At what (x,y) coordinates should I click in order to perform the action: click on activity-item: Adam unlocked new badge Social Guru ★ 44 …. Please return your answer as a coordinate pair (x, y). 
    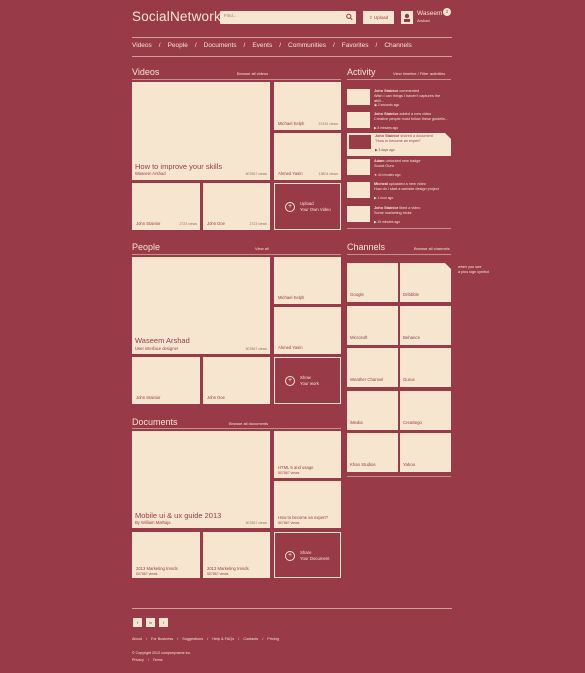
    Looking at the image, I should click on (399, 169).